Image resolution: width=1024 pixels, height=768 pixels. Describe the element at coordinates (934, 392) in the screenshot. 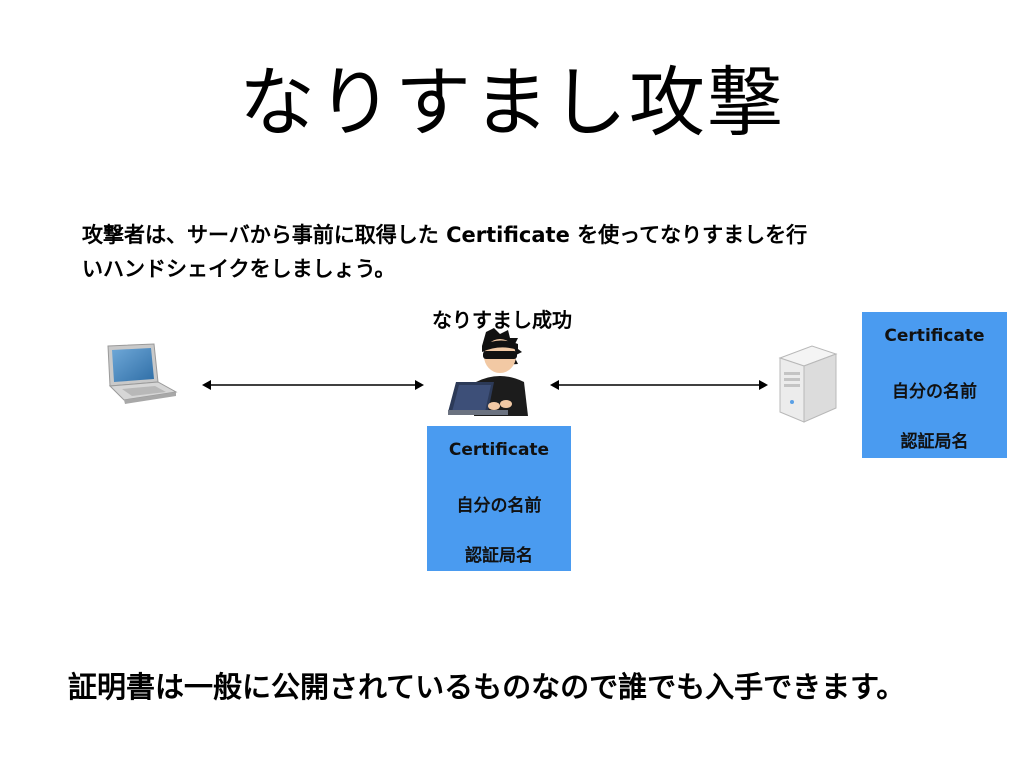

I see `server-certificate-name: 自分の名前` at that location.